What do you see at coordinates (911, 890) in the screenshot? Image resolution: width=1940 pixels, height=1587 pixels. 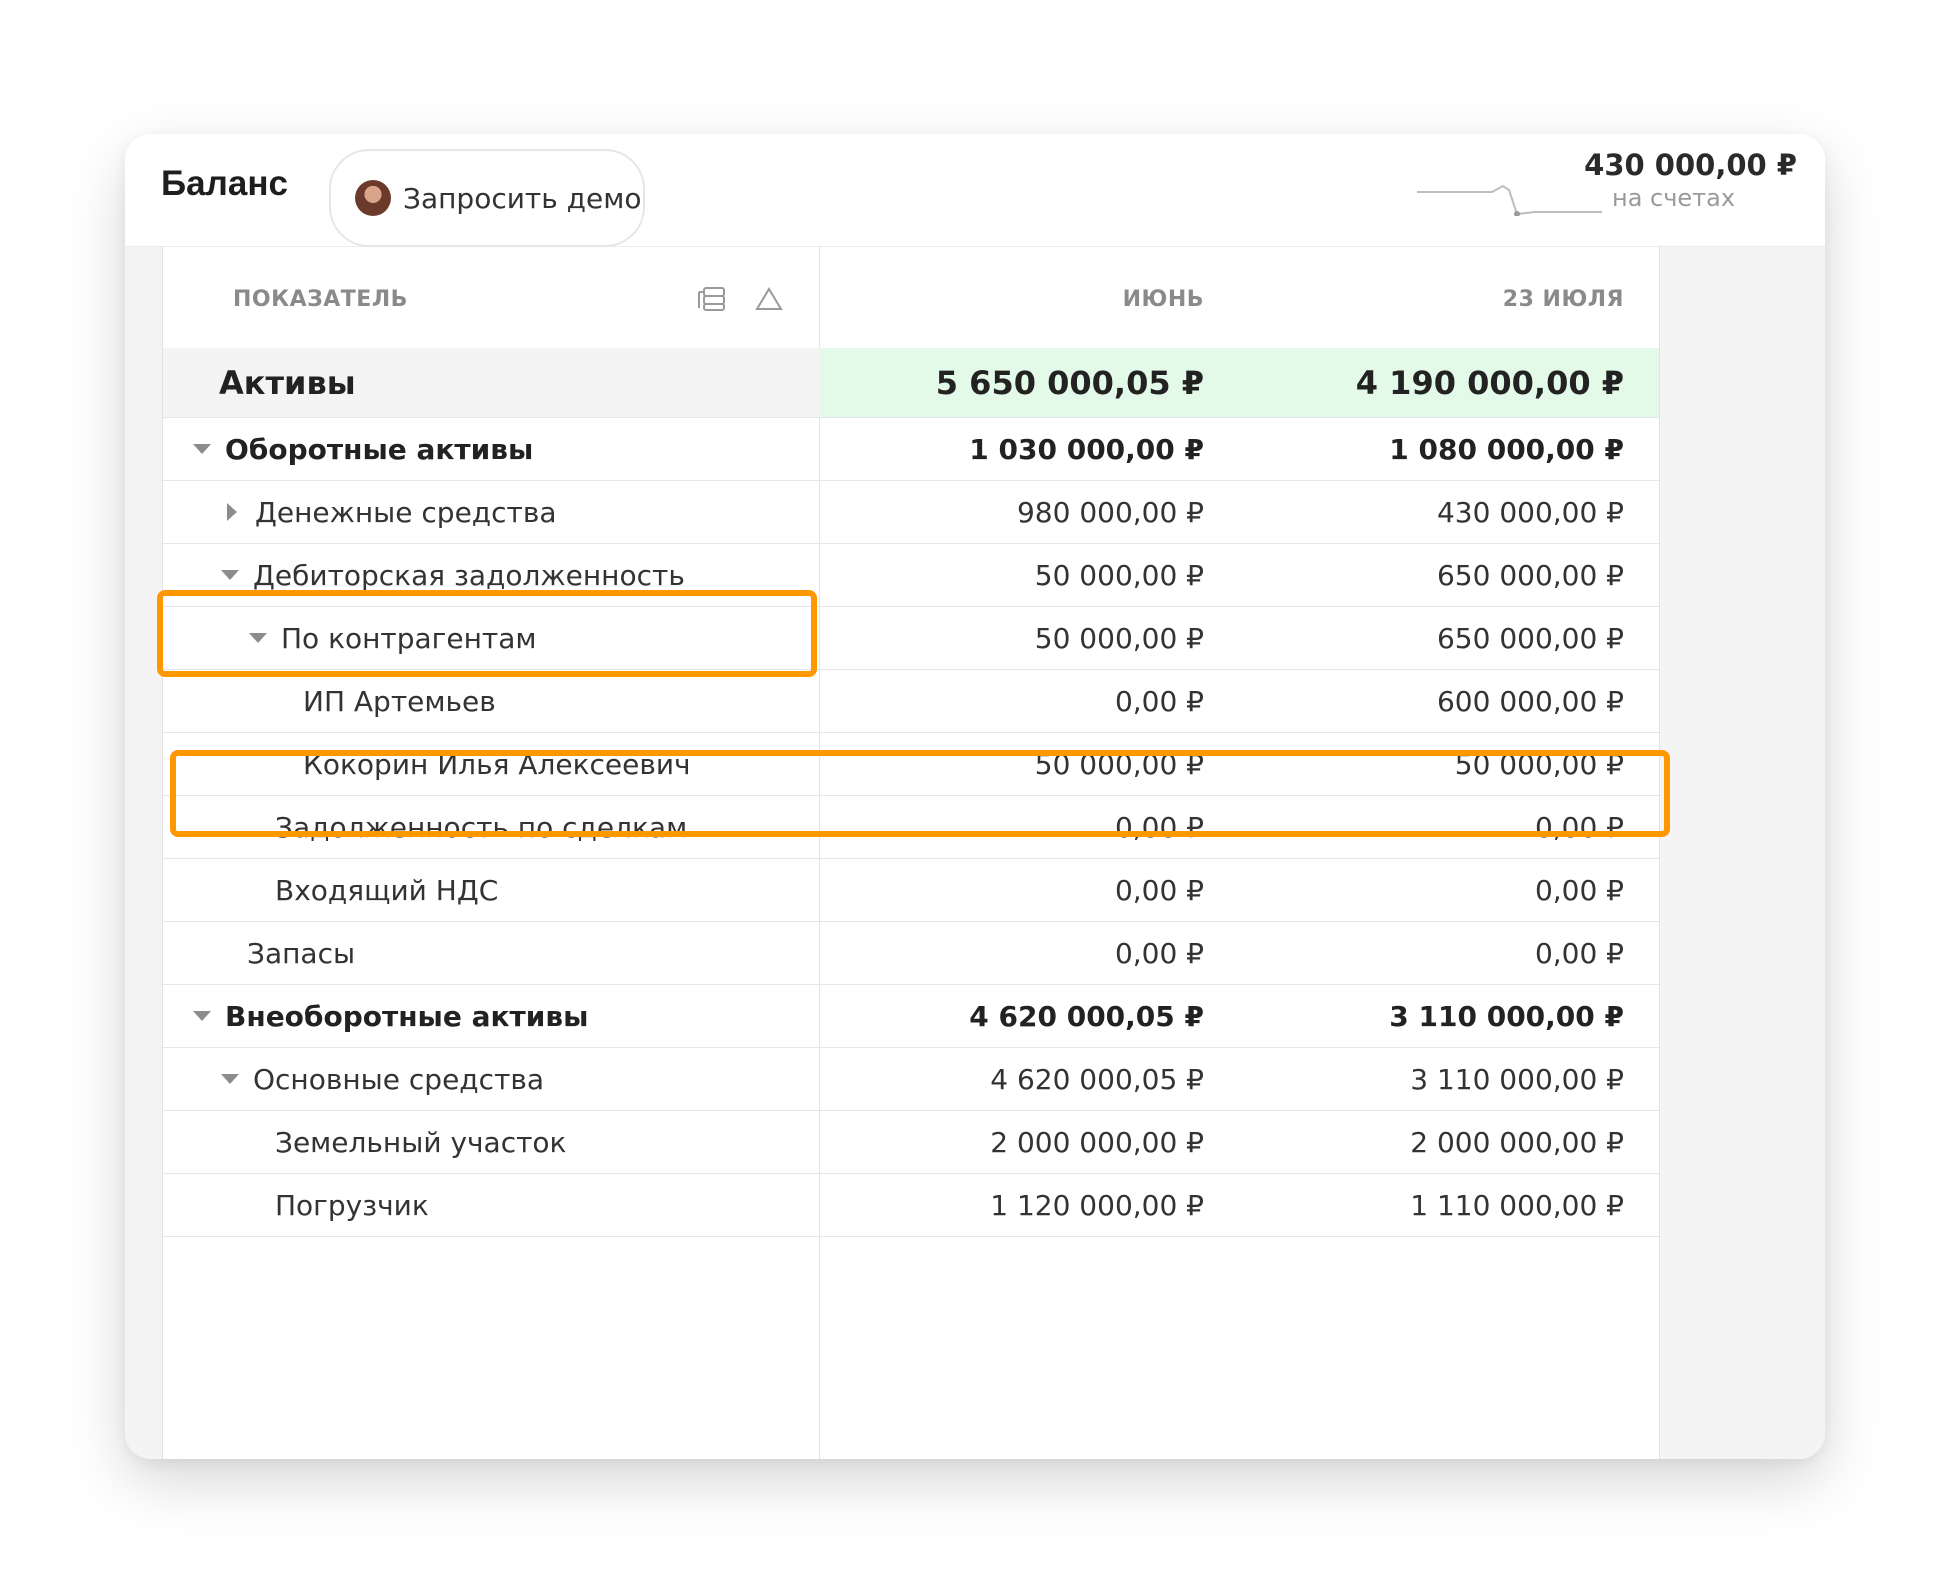 I see `table-row: Входящий НДС 0,00 ₽ 0,00 ₽` at bounding box center [911, 890].